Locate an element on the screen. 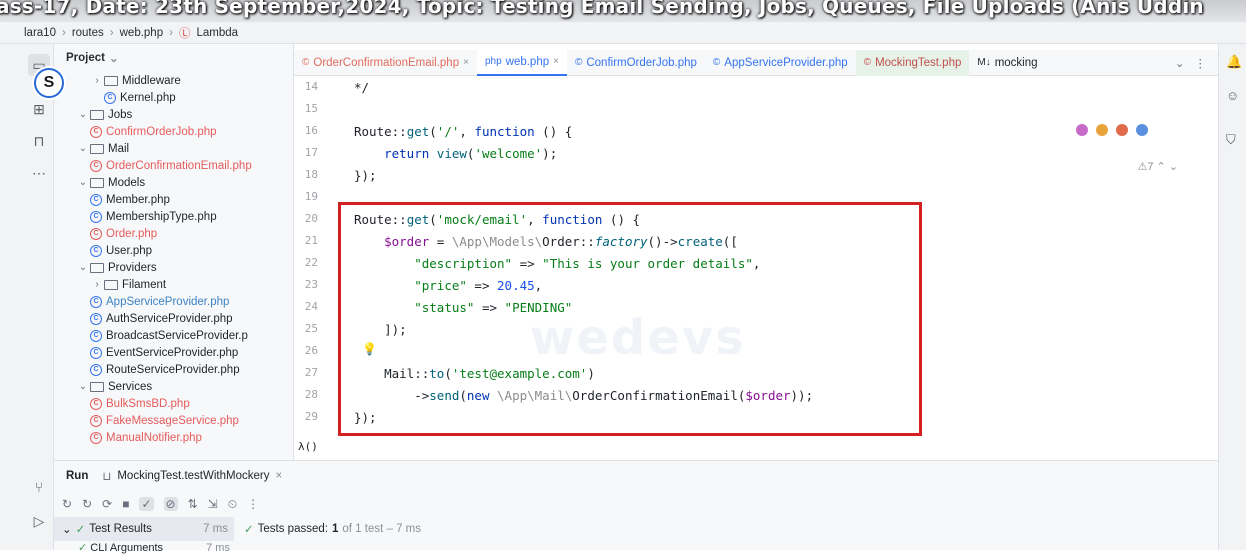 This screenshot has height=555, width=1246. check-icon: ✓ is located at coordinates (80, 530).